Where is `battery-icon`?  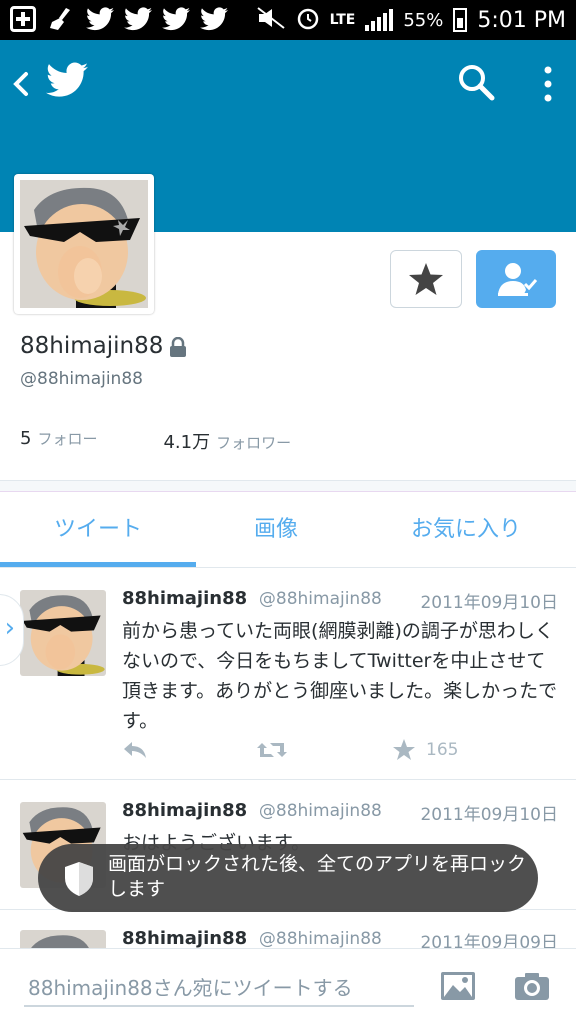
battery-icon is located at coordinates (460, 20).